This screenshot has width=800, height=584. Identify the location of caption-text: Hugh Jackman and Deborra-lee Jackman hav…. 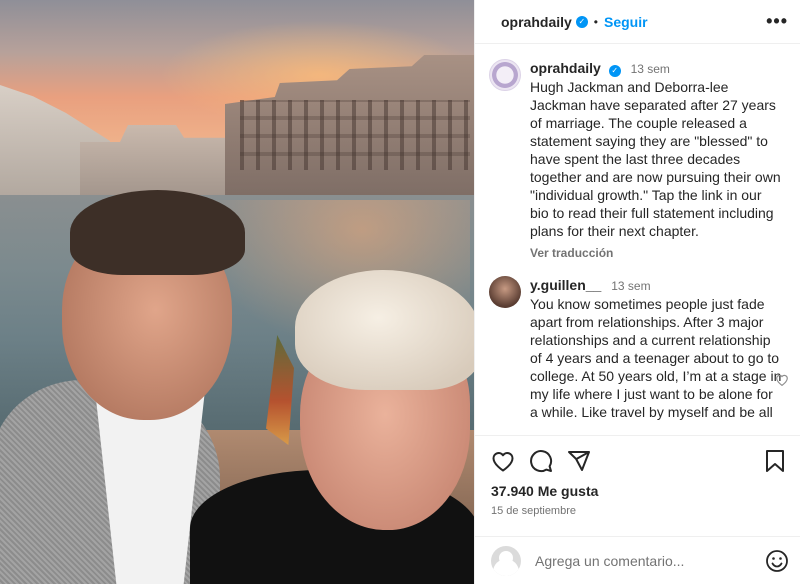
(655, 159).